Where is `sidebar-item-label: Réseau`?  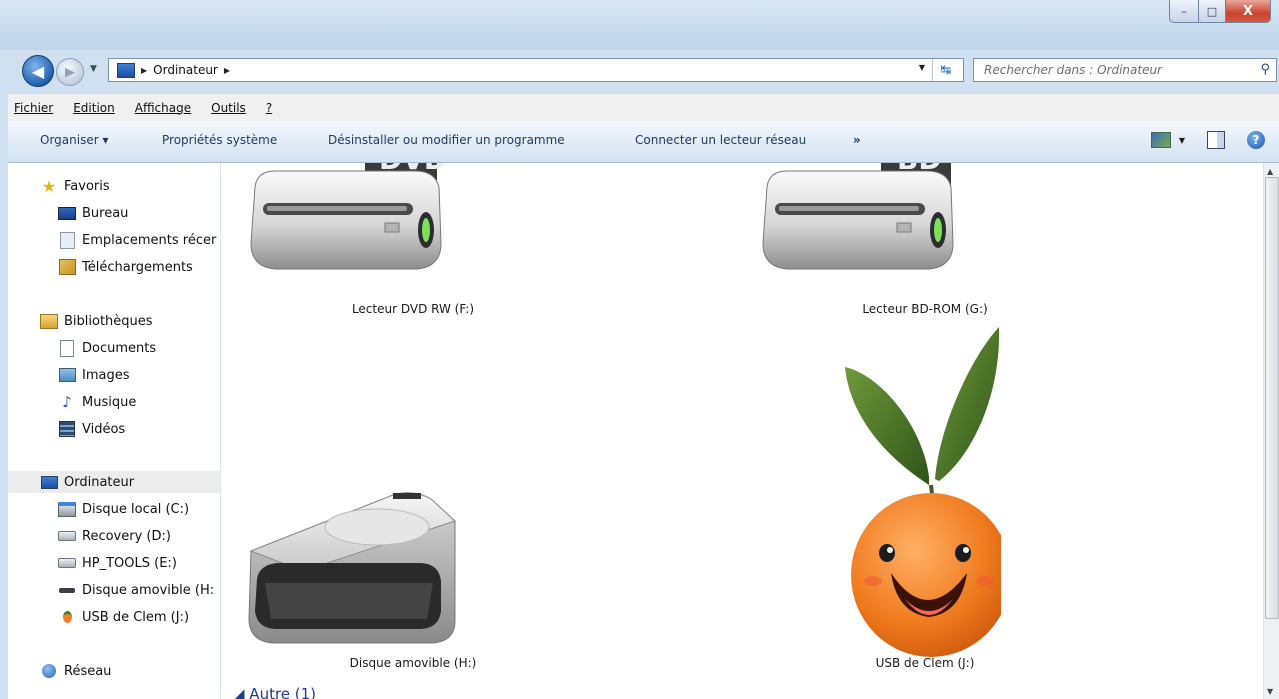
sidebar-item-label: Réseau is located at coordinates (88, 671).